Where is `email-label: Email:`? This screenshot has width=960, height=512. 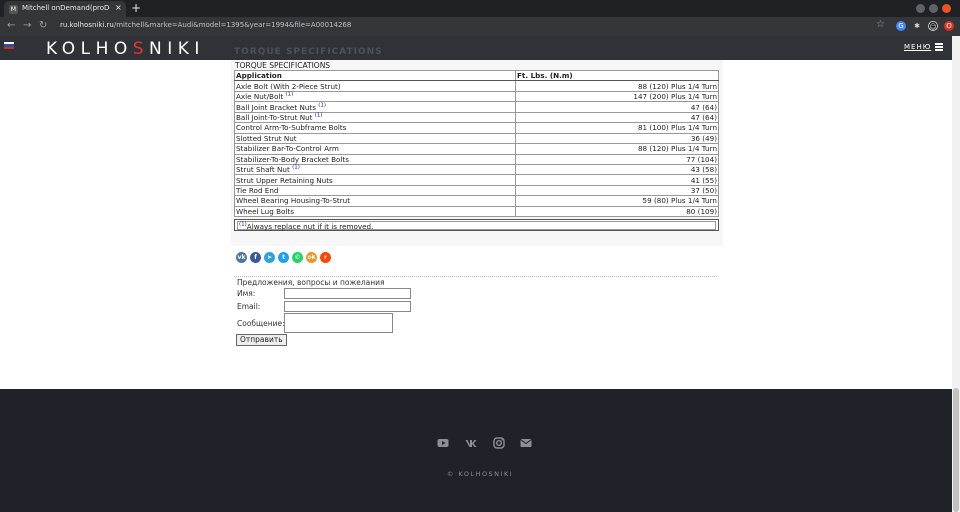
email-label: Email: is located at coordinates (249, 306).